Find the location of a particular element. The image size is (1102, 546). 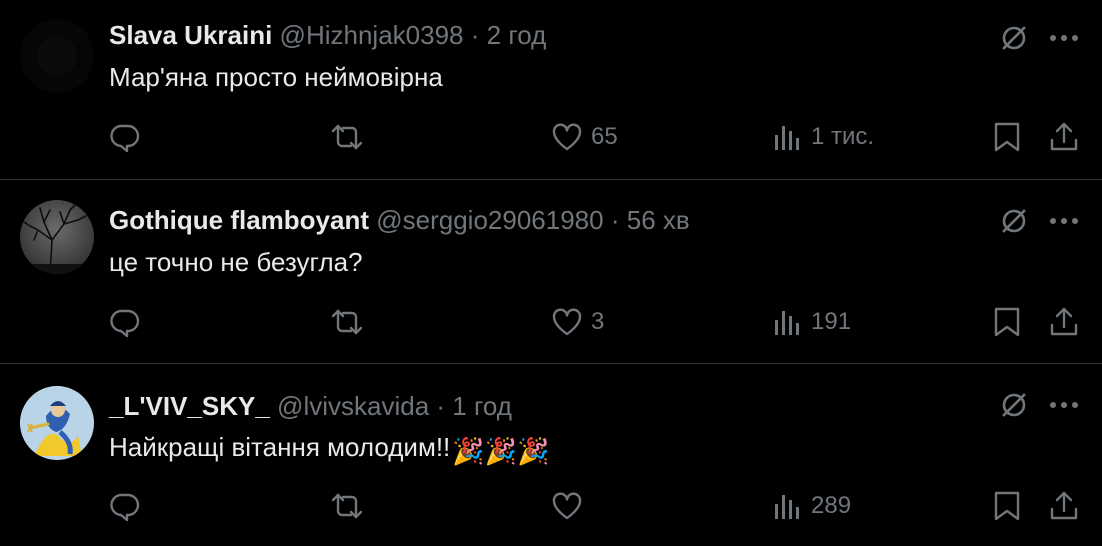

post-text: Найкращі вітання молодим!!🎉🎉🎉 is located at coordinates (329, 449).